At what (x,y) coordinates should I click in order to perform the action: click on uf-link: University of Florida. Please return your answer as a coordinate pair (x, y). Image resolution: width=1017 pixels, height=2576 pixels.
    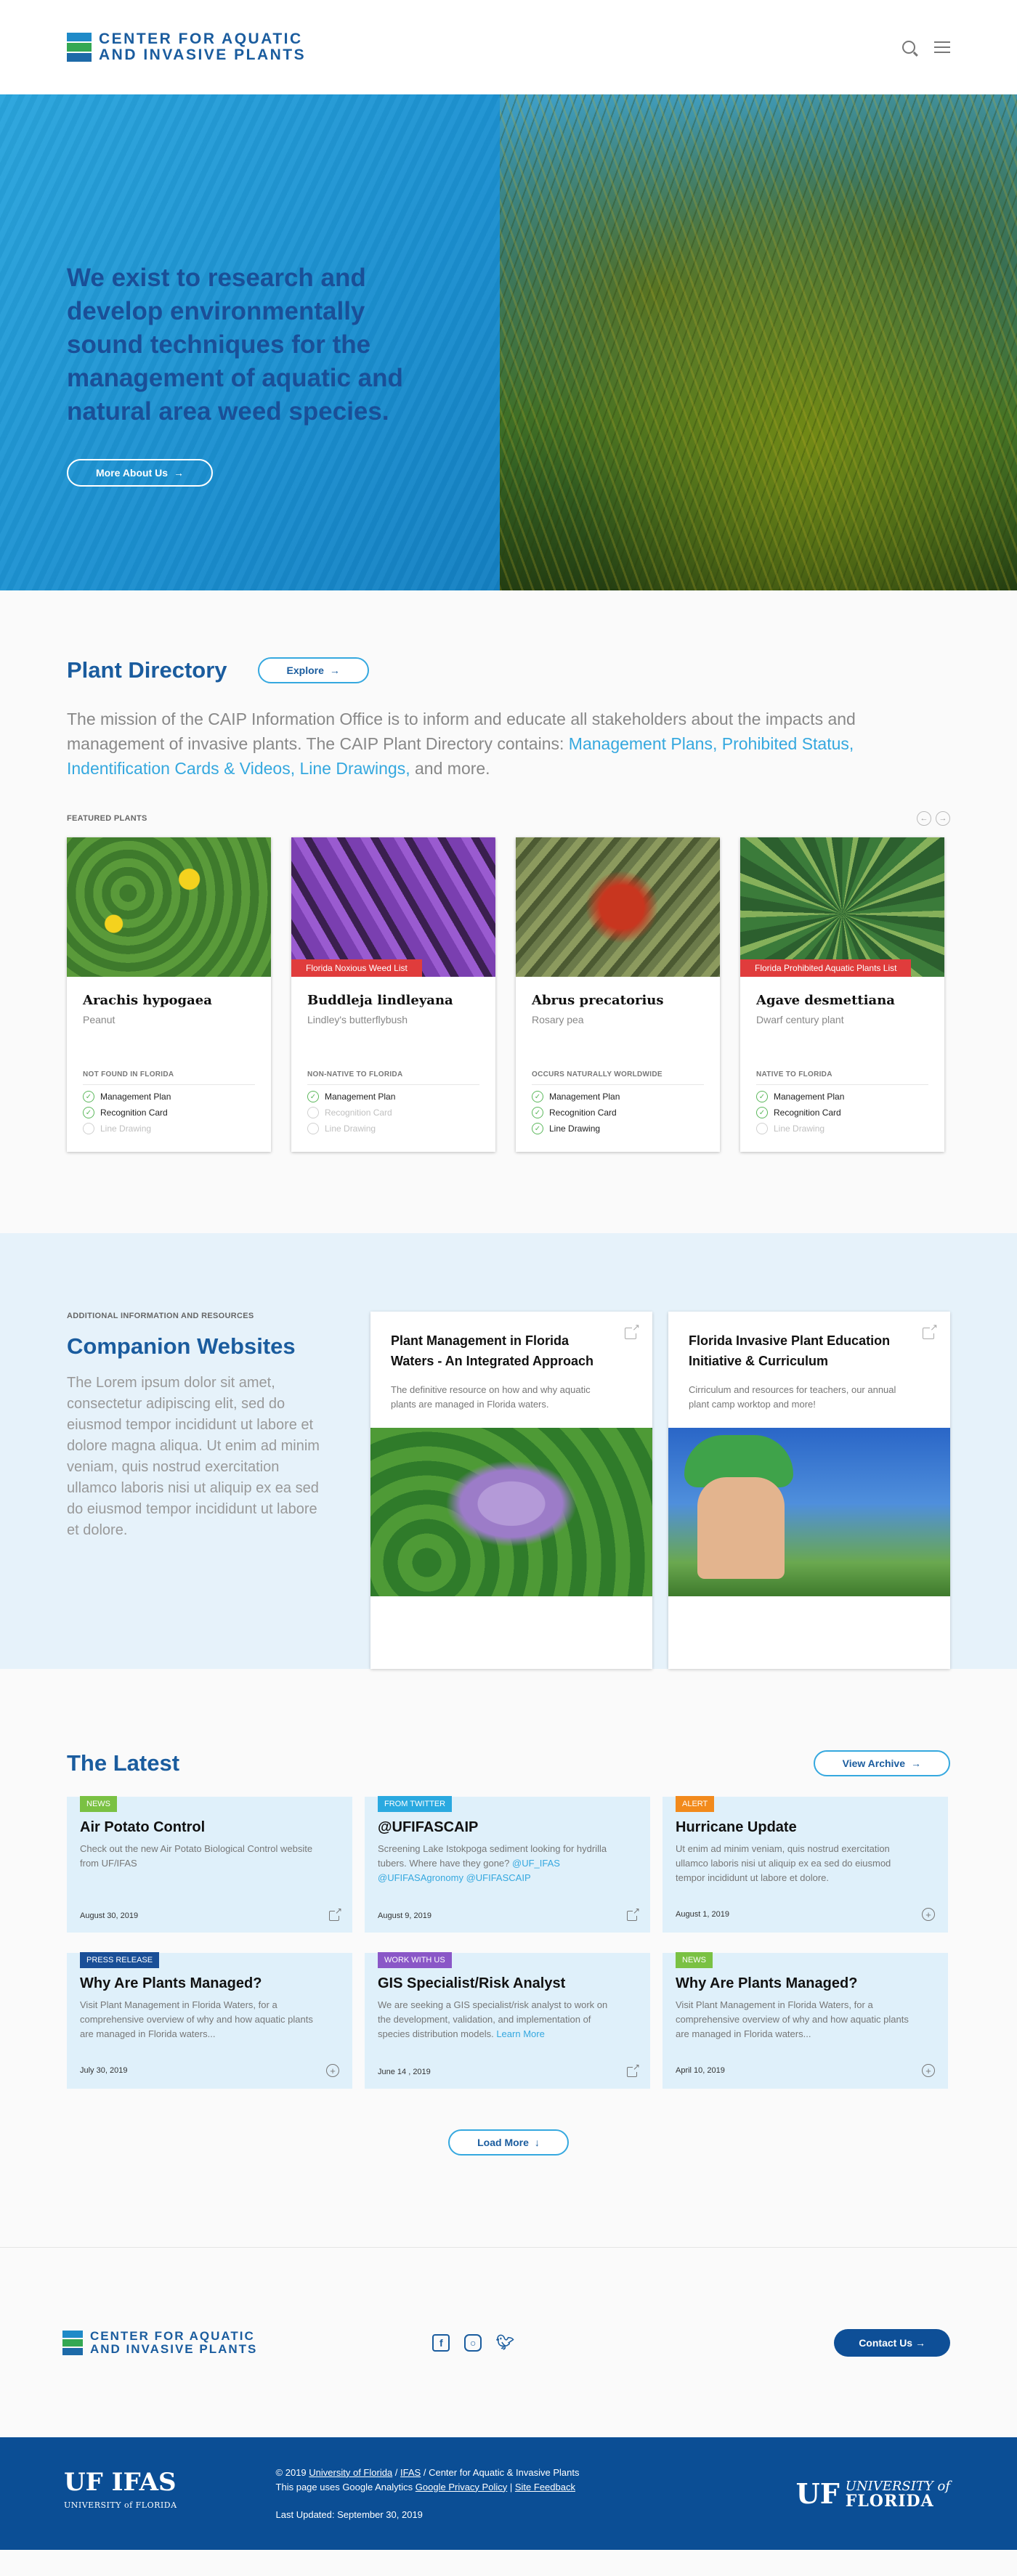
    Looking at the image, I should click on (350, 2472).